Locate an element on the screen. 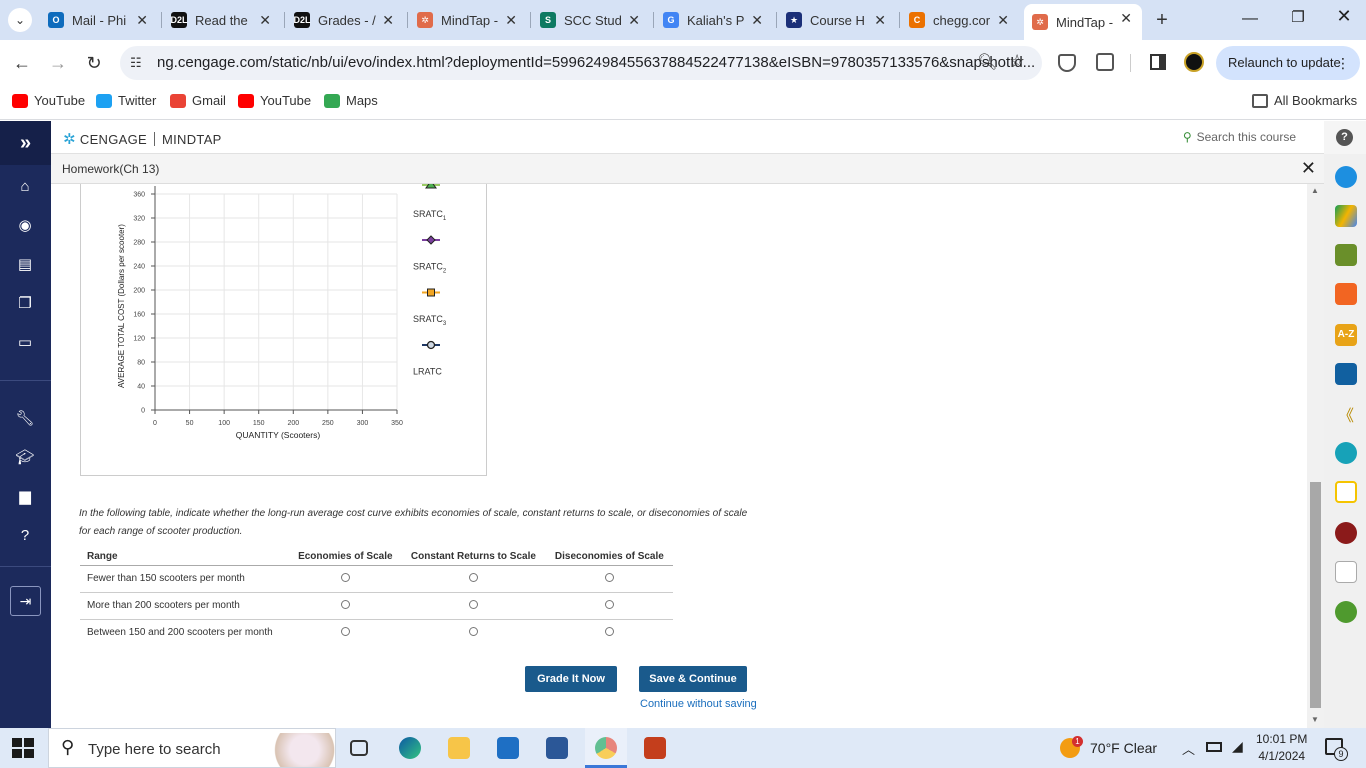 The width and height of the screenshot is (1366, 768). taskbar-search: ⚲ Type here to search is located at coordinates (192, 748).